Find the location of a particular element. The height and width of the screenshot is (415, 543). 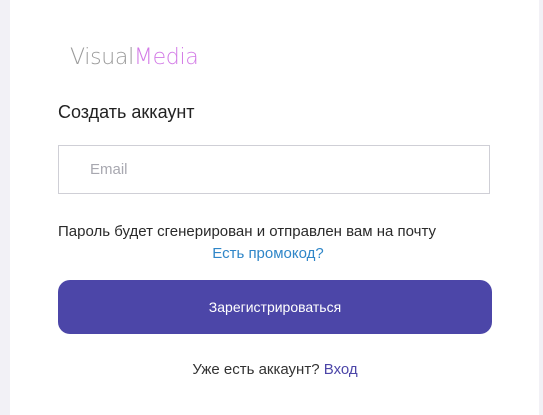

logo-visual-text: Visual is located at coordinates (102, 57).